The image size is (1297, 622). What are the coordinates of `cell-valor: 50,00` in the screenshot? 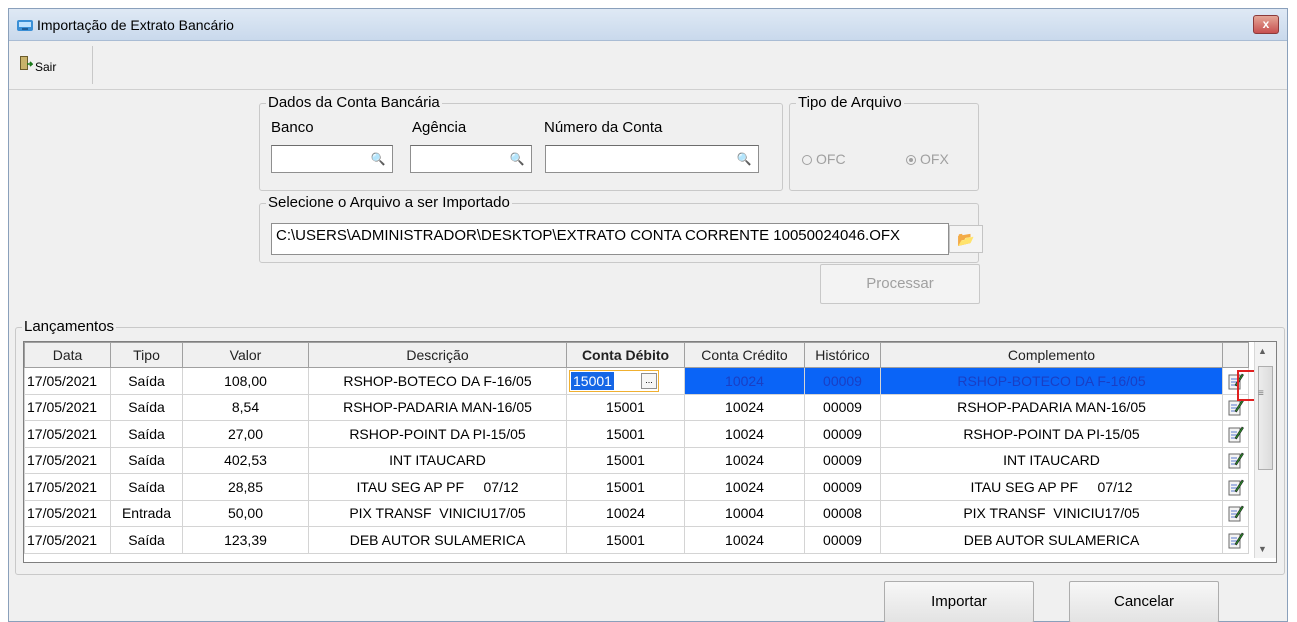 It's located at (245, 513).